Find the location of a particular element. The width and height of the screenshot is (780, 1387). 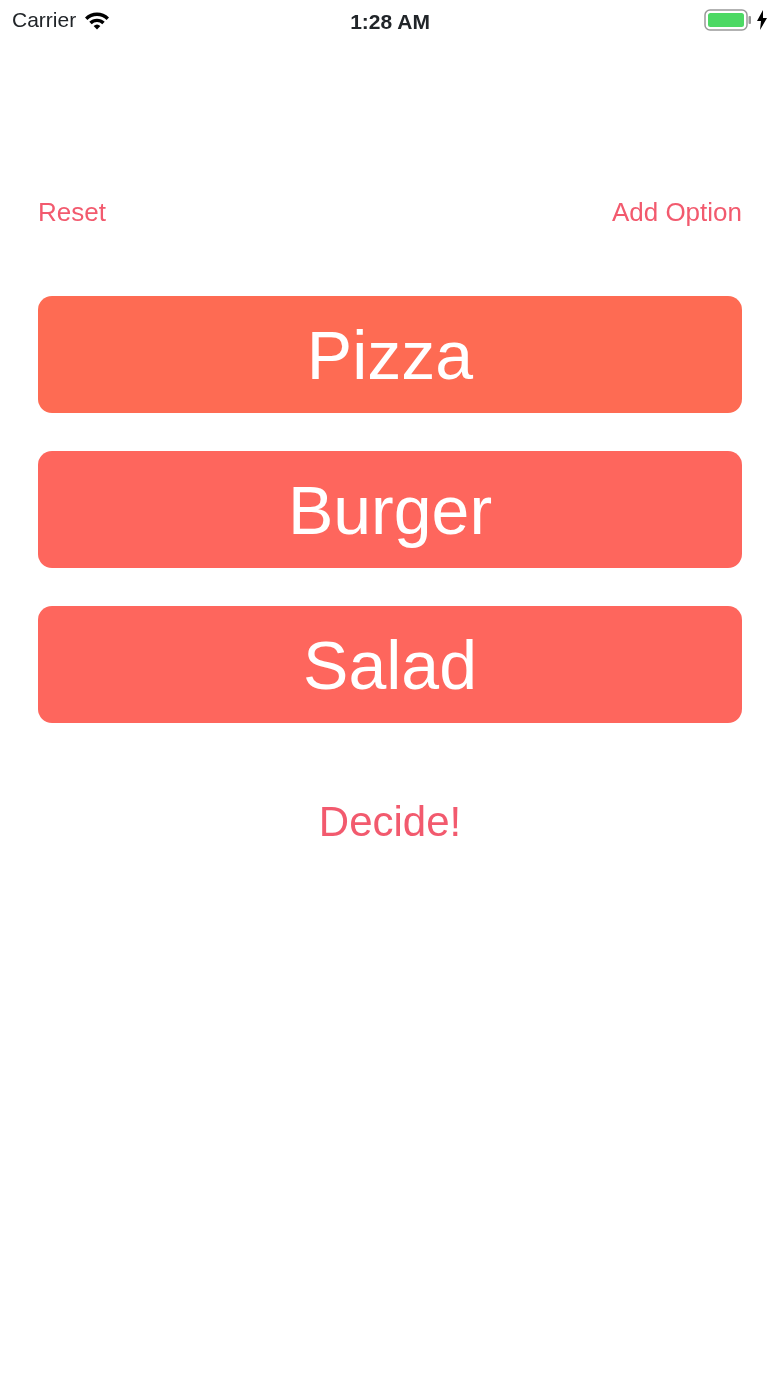

option-button: Salad is located at coordinates (390, 665).